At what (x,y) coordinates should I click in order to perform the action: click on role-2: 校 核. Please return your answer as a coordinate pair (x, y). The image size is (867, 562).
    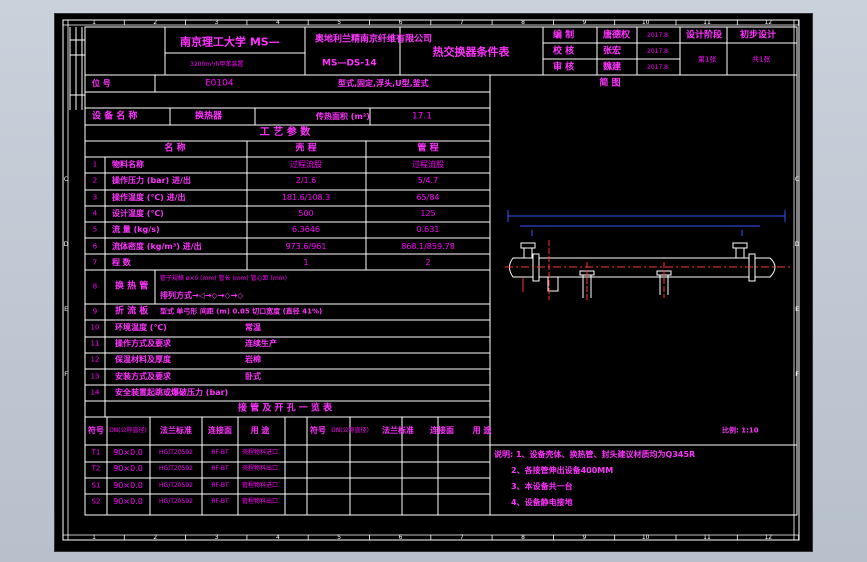
    Looking at the image, I should click on (564, 51).